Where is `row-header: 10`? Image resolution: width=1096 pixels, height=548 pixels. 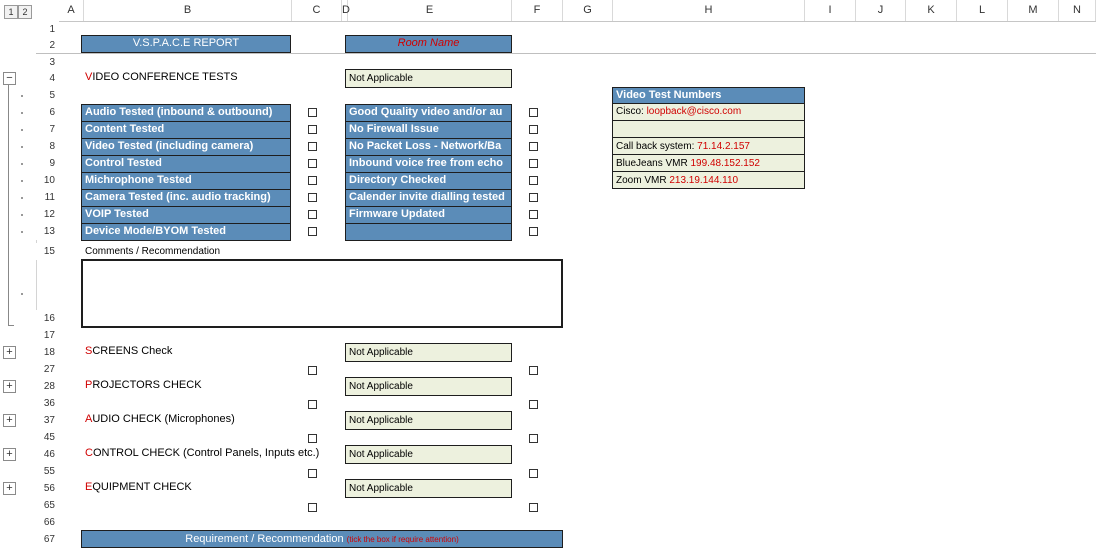 row-header: 10 is located at coordinates (47, 180).